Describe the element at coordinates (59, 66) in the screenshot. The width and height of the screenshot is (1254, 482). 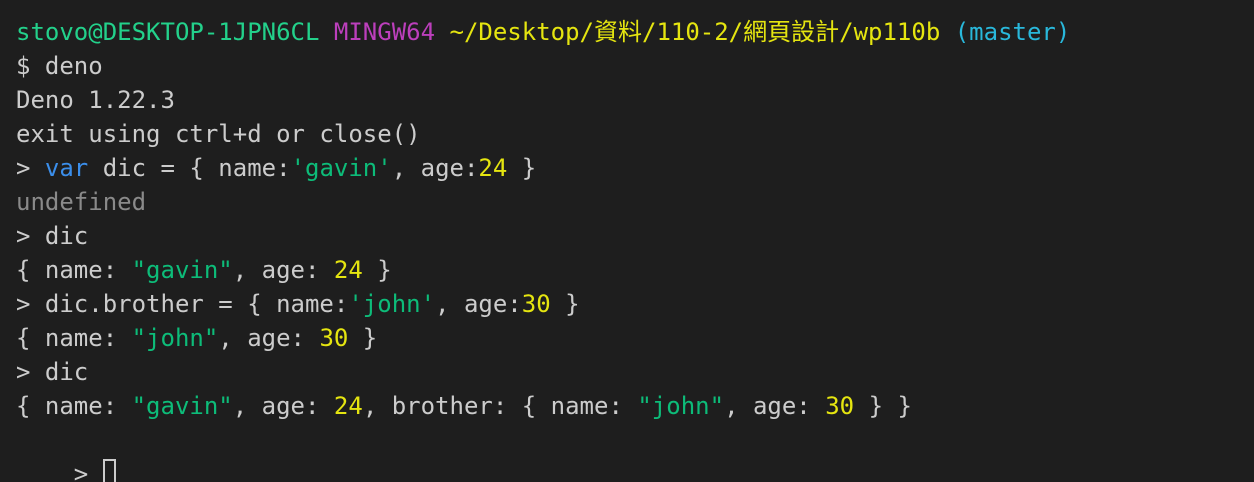
I see `terminal-text-segment: $ deno` at that location.